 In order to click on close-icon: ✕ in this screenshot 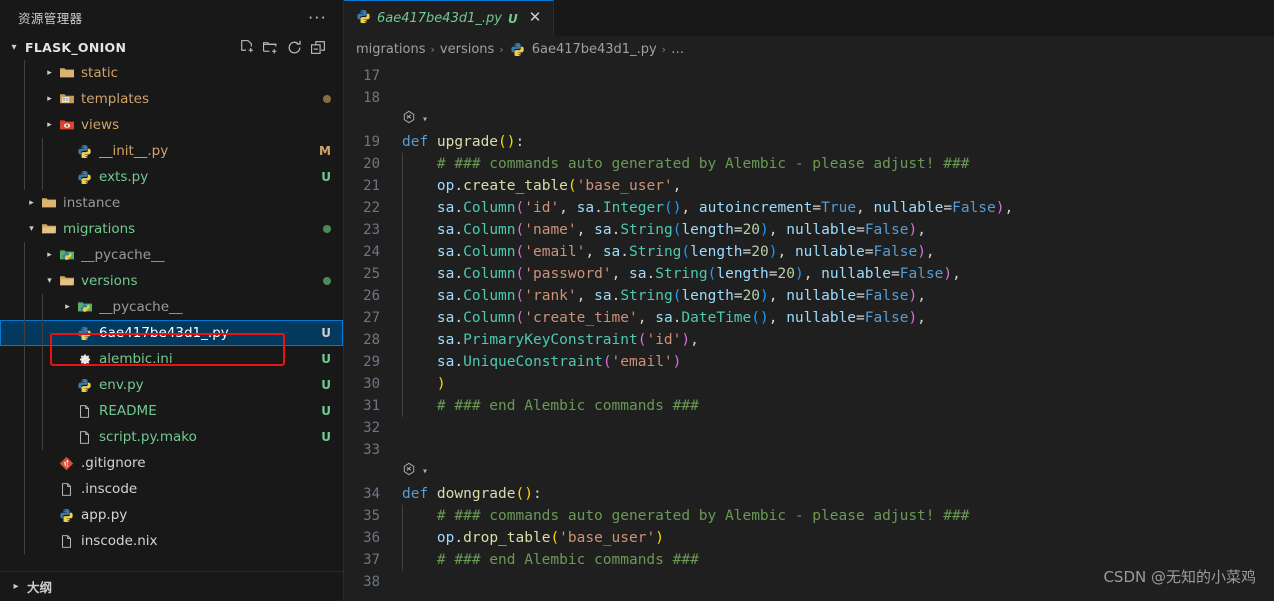, I will do `click(534, 18)`.